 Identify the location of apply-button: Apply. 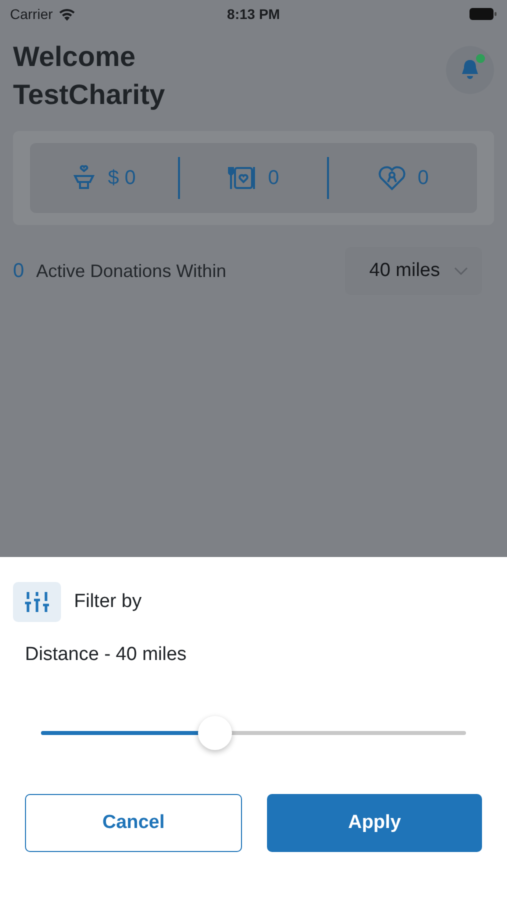
(374, 823).